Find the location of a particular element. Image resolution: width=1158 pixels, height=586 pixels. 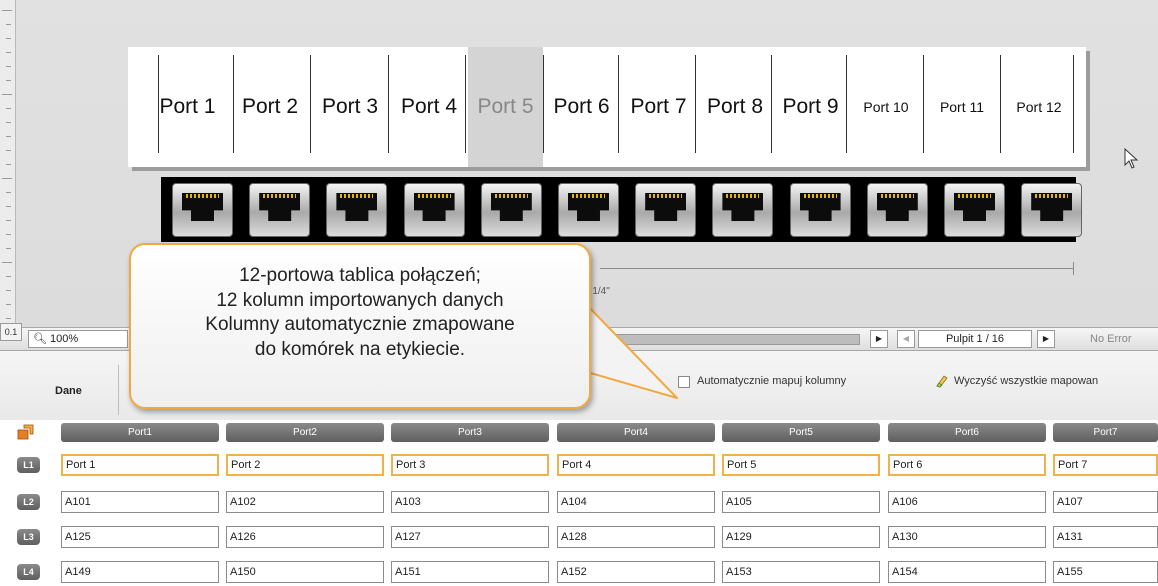

grid-cell: Port 6 is located at coordinates (967, 465).